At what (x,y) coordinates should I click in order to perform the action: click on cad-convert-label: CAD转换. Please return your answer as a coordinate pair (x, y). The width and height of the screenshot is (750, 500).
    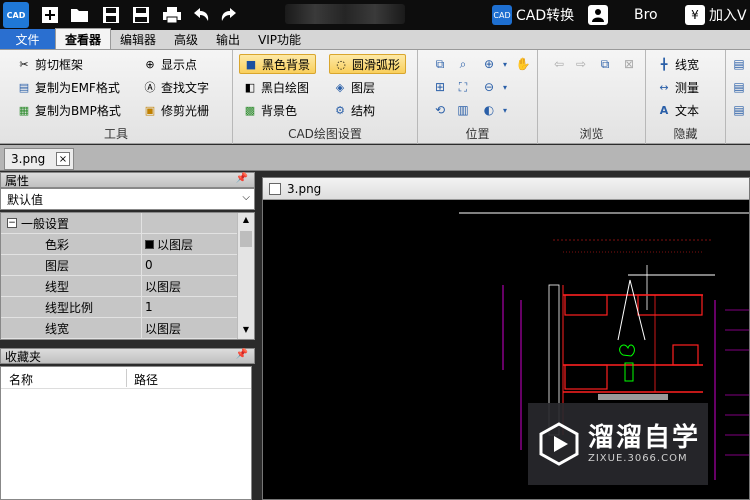
    Looking at the image, I should click on (545, 16).